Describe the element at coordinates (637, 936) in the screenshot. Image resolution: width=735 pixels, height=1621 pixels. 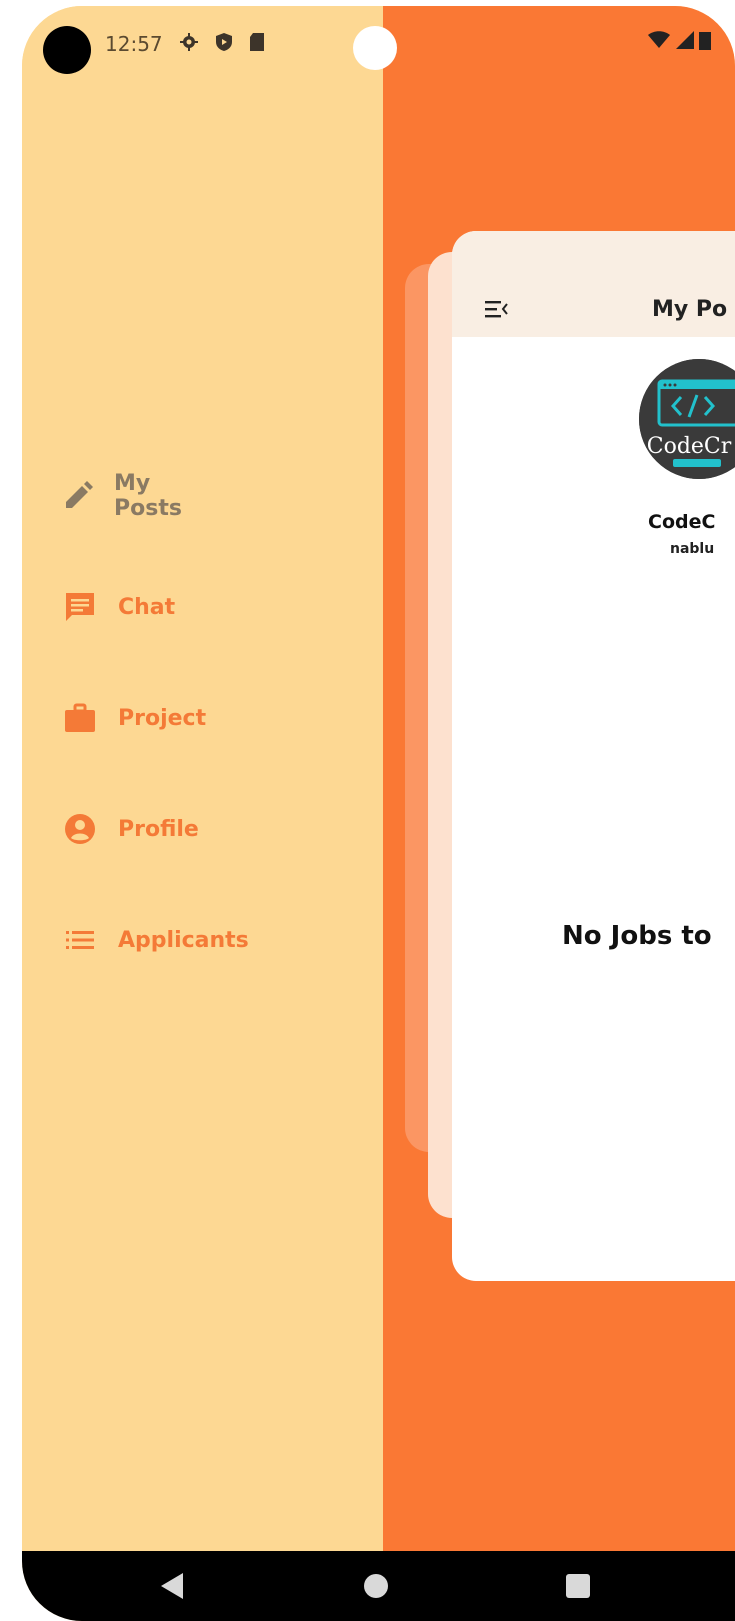
I see `empty-state-message: No Jobs to` at that location.